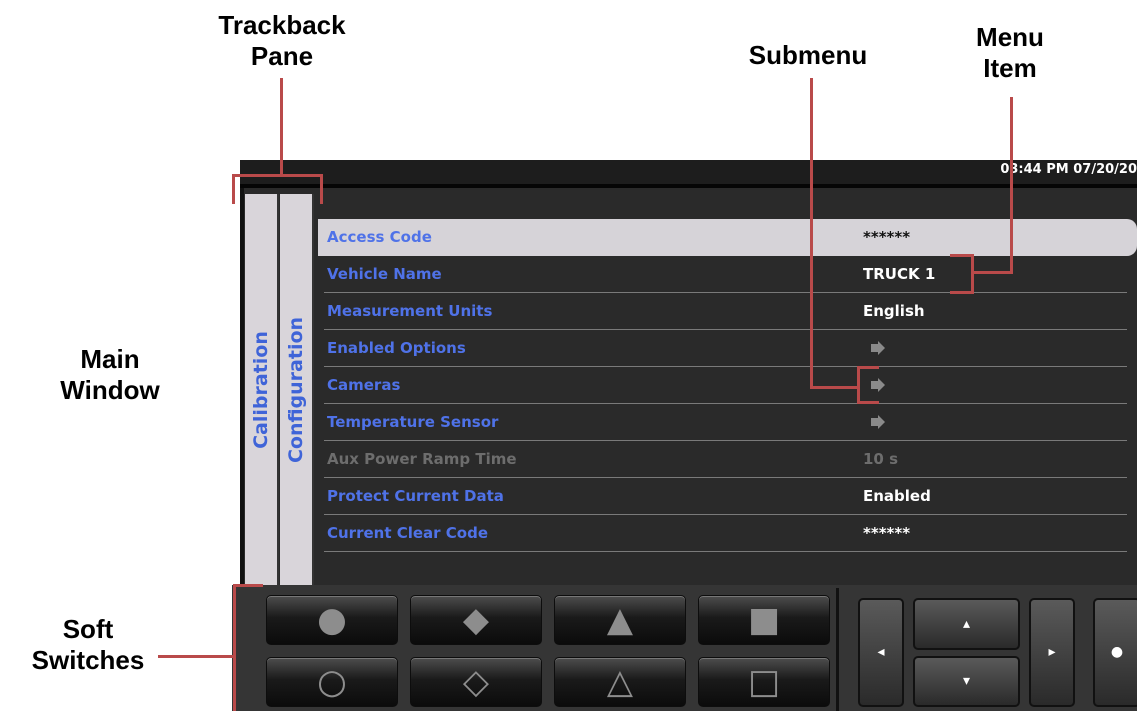  Describe the element at coordinates (88, 629) in the screenshot. I see `callout-soft-switches-line1: Soft` at that location.